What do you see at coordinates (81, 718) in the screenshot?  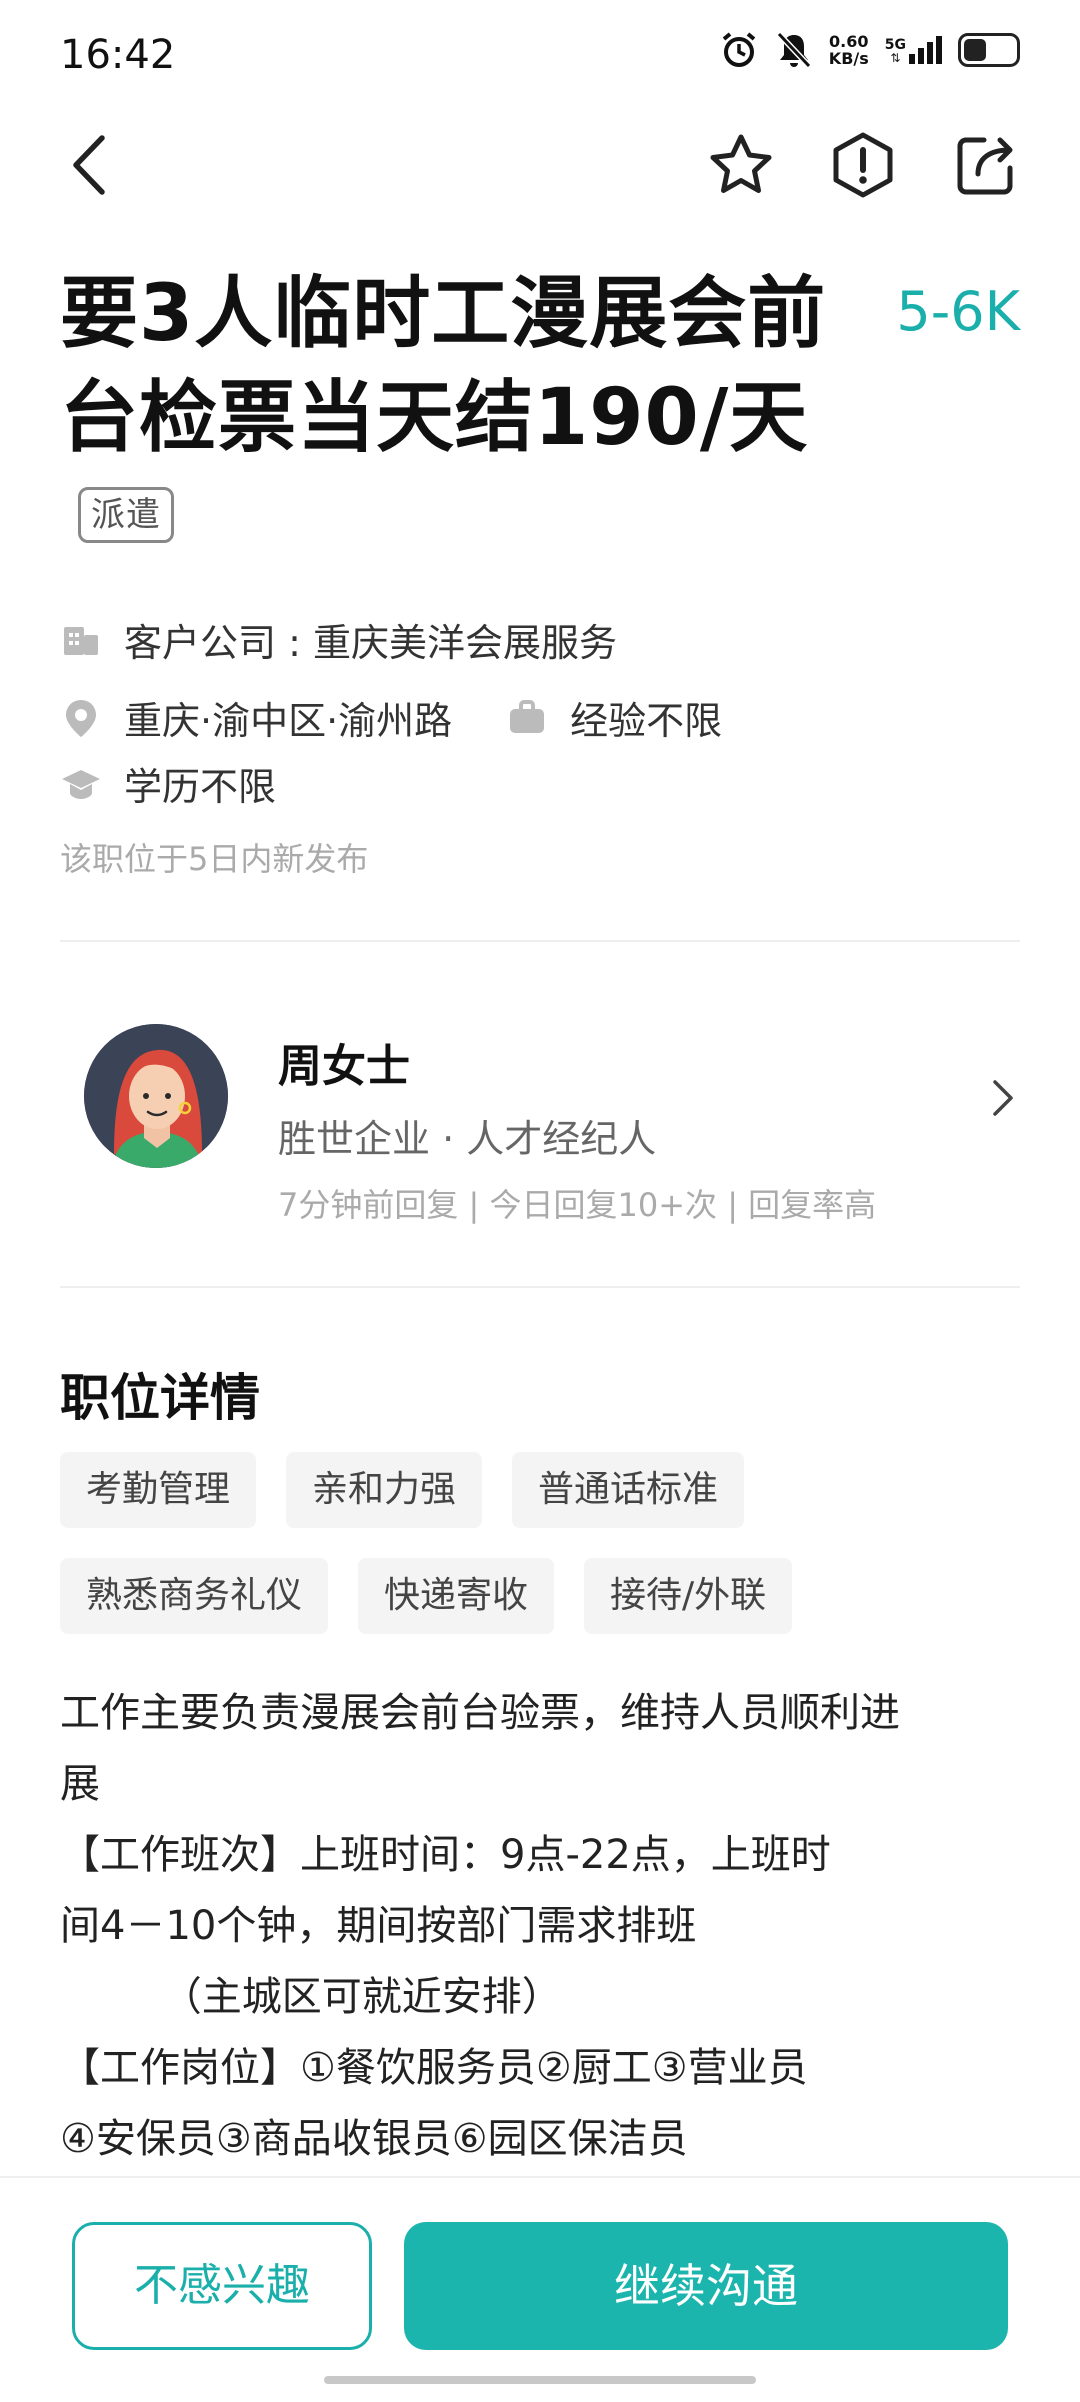 I see `location-pin-icon` at bounding box center [81, 718].